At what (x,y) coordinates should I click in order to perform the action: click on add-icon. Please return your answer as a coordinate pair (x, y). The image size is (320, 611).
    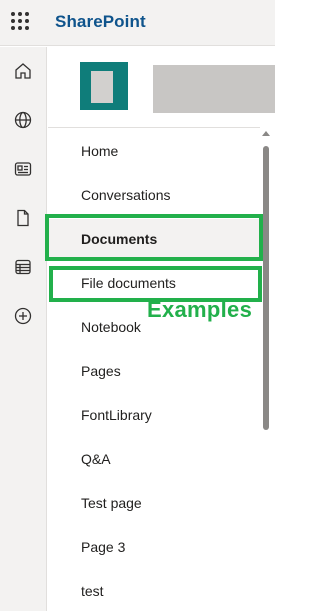
    Looking at the image, I should click on (23, 316).